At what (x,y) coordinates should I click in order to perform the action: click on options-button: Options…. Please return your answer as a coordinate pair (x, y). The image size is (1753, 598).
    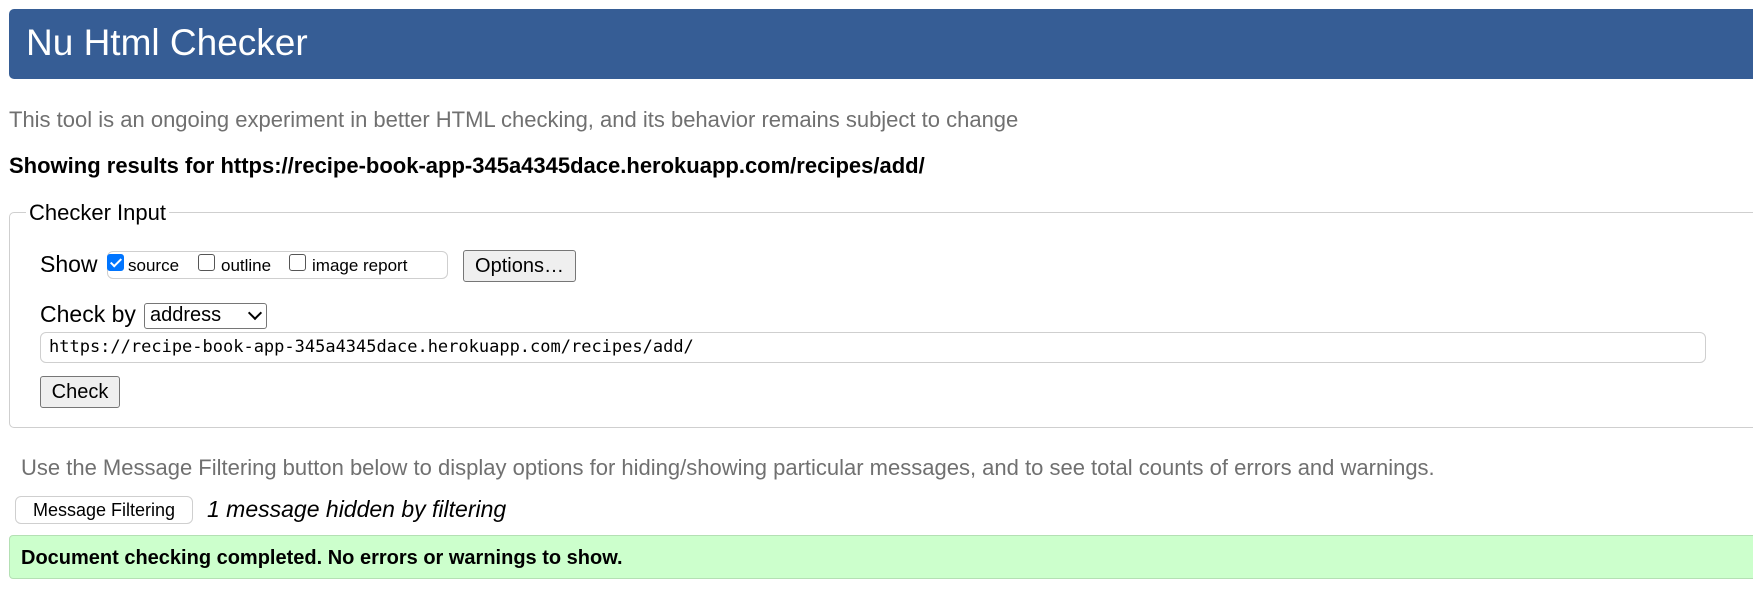
    Looking at the image, I should click on (519, 266).